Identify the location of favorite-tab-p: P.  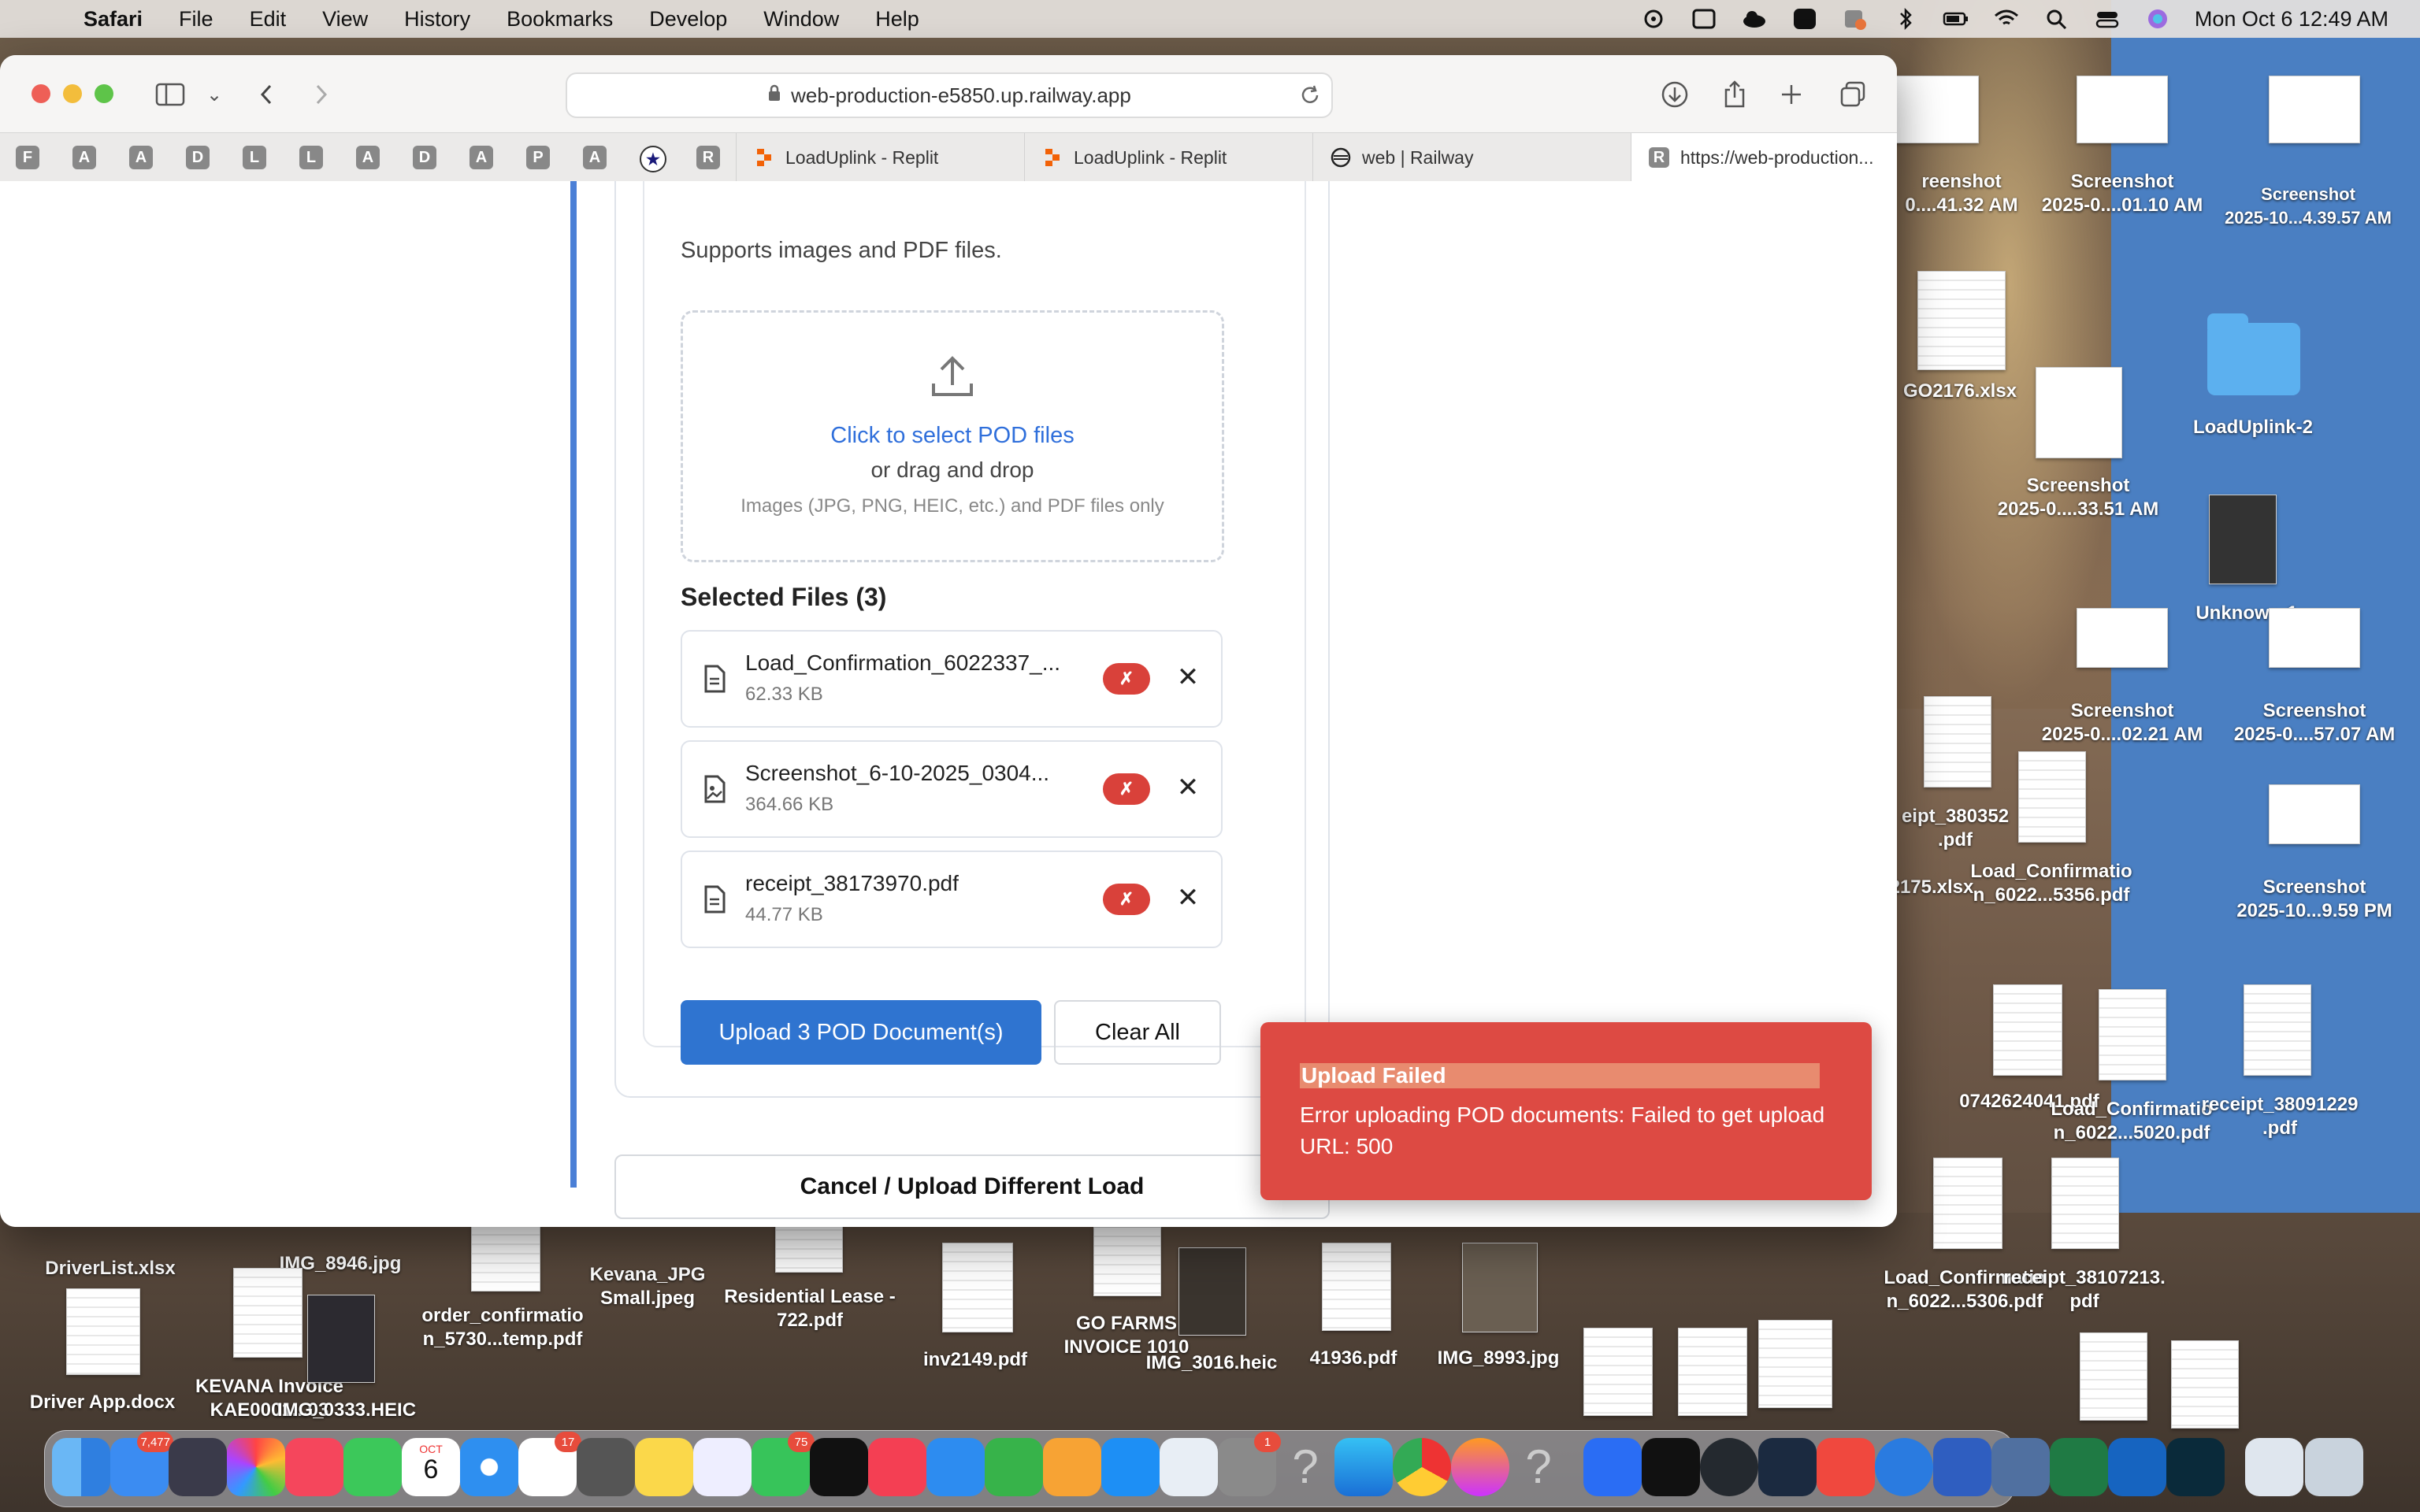
(538, 157).